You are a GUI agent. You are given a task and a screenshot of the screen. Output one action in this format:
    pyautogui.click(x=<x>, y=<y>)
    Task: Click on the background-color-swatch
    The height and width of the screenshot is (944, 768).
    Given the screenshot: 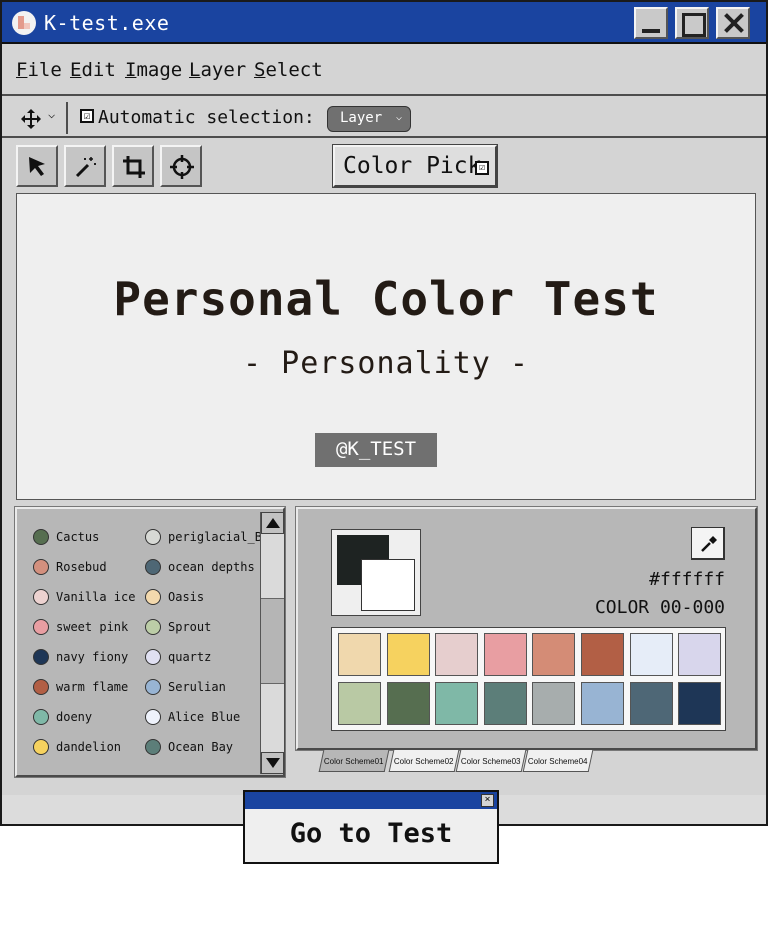 What is the action you would take?
    pyautogui.click(x=388, y=585)
    